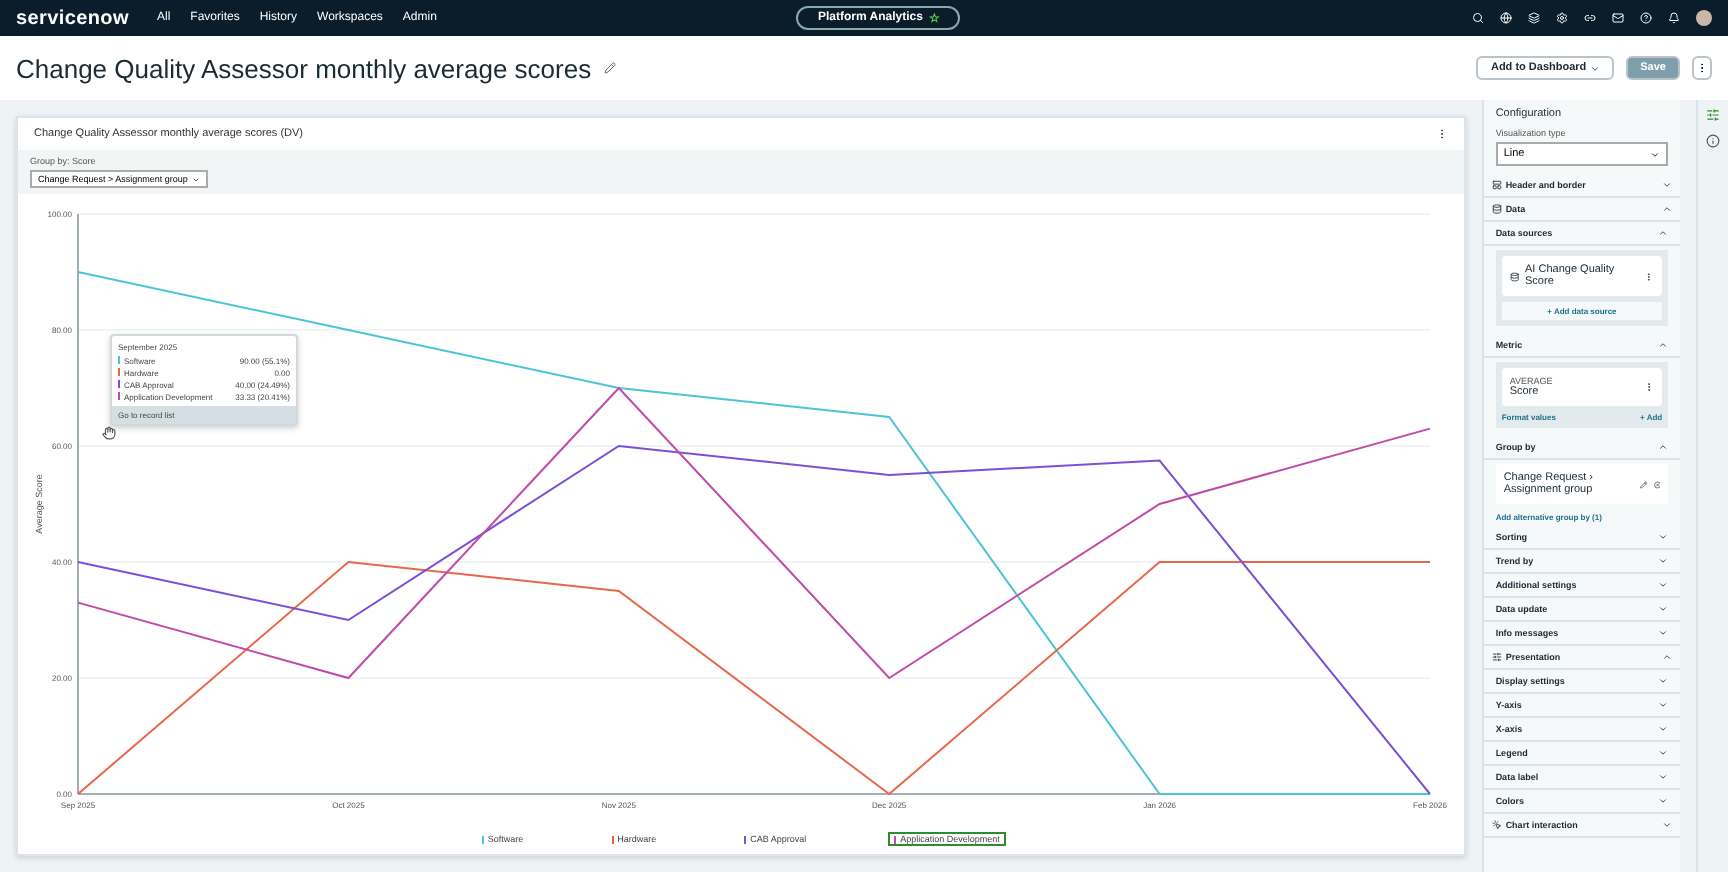 The width and height of the screenshot is (1728, 872). I want to click on sliders-icon, so click(1496, 657).